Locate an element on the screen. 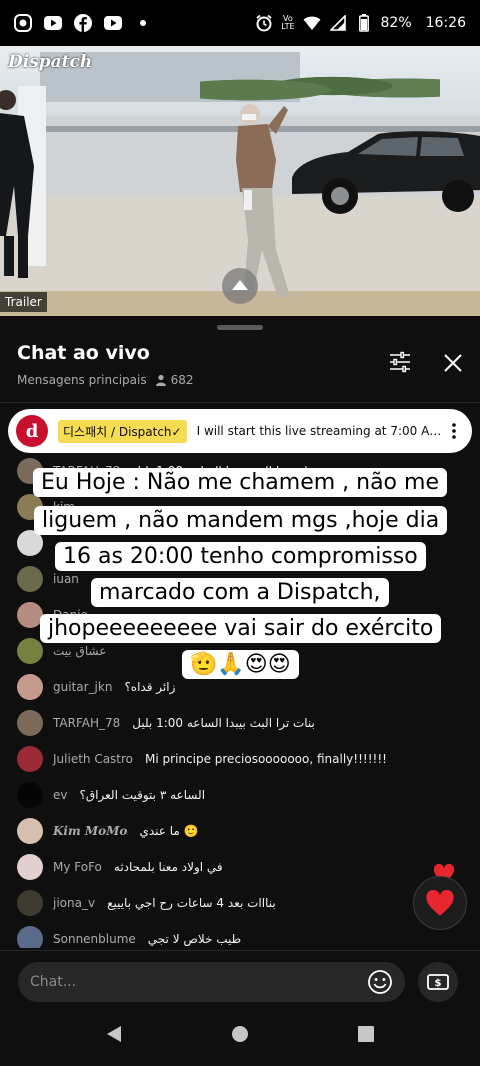 Image resolution: width=480 pixels, height=1066 pixels. chat-settings-button is located at coordinates (400, 362).